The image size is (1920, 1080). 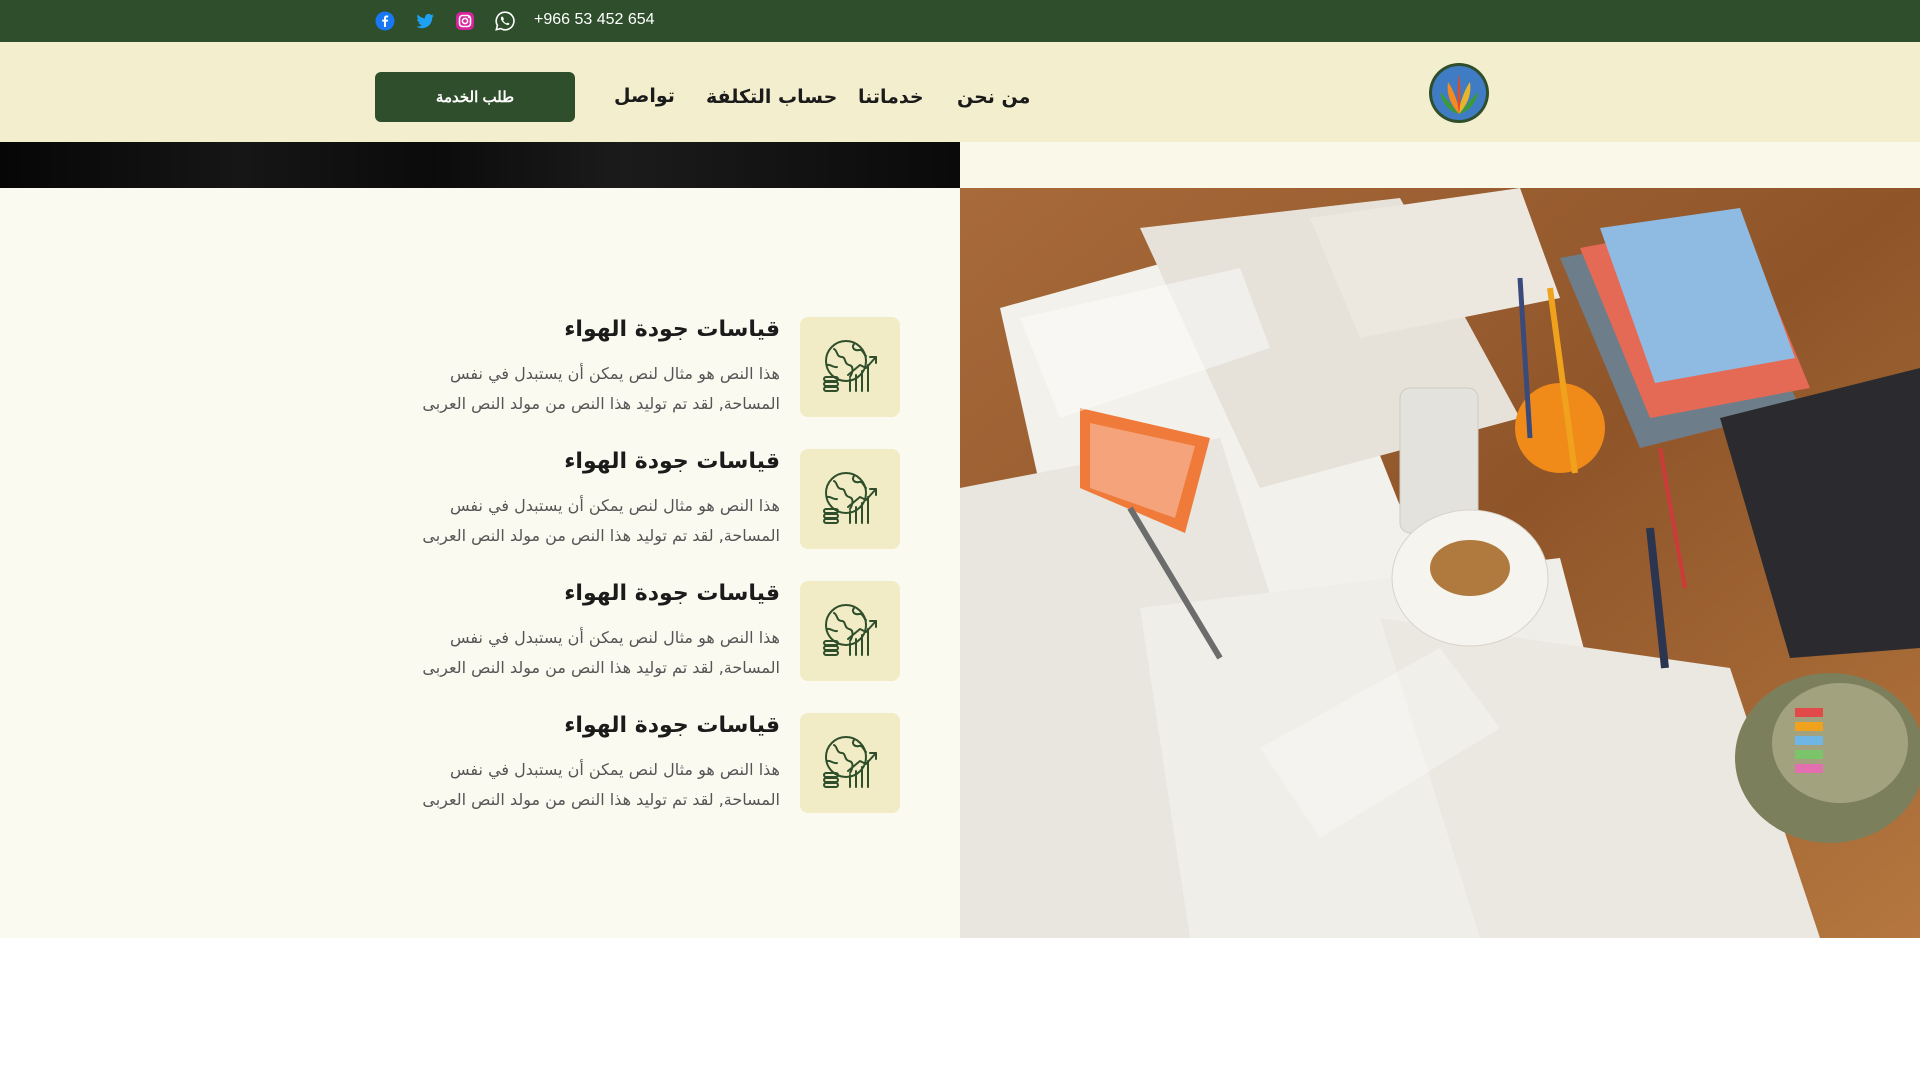 I want to click on facebook-icon, so click(x=385, y=21).